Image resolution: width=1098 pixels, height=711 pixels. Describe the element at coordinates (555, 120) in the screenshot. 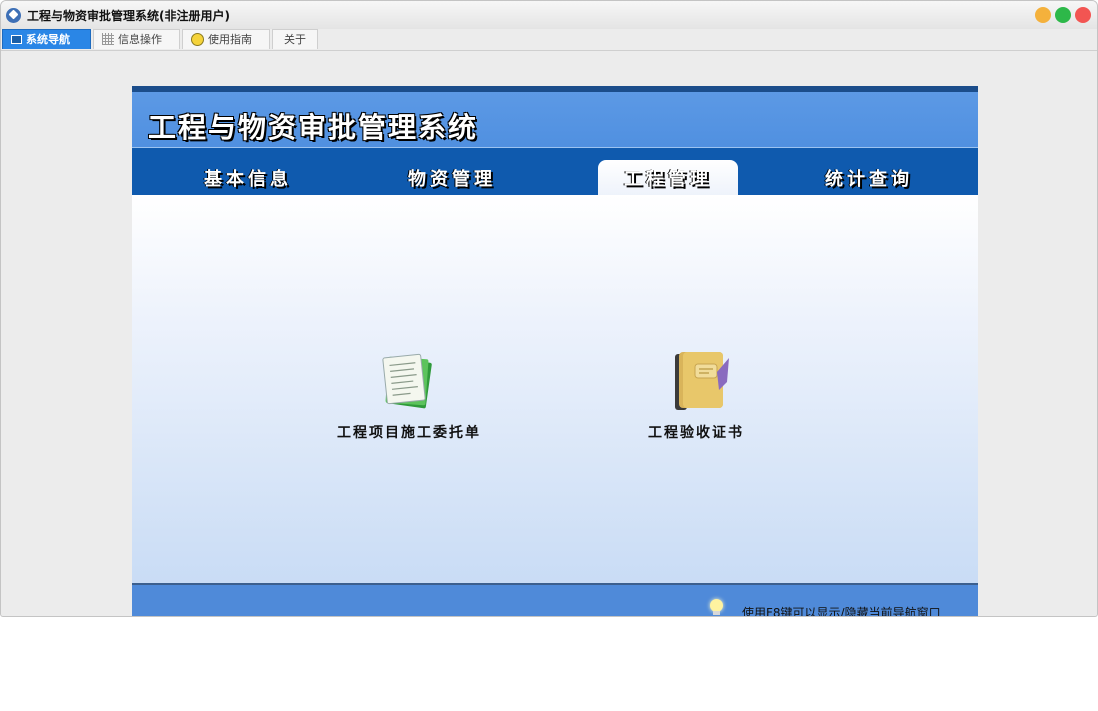

I see `system-banner: 工程与物资审批管理系统` at that location.